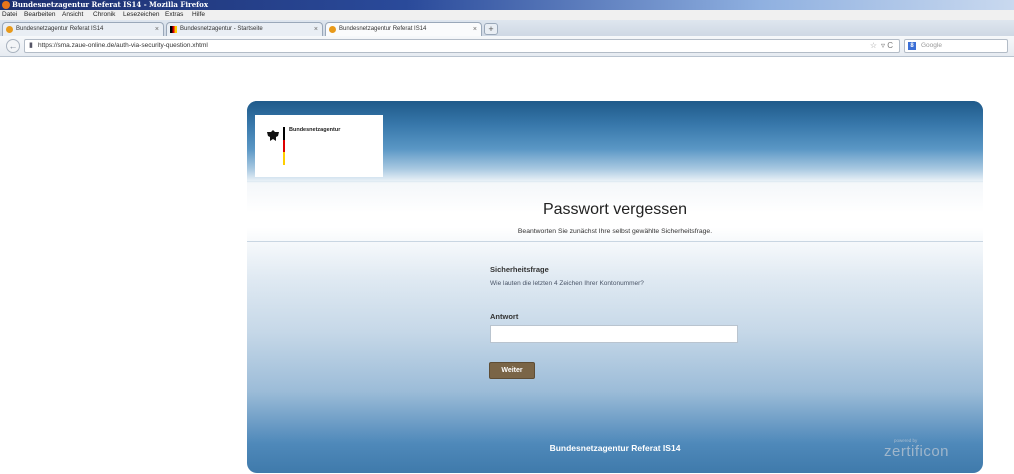 The image size is (1014, 474). What do you see at coordinates (39, 15) in the screenshot?
I see `menu-item-bearbeiten: Bearbeiten` at bounding box center [39, 15].